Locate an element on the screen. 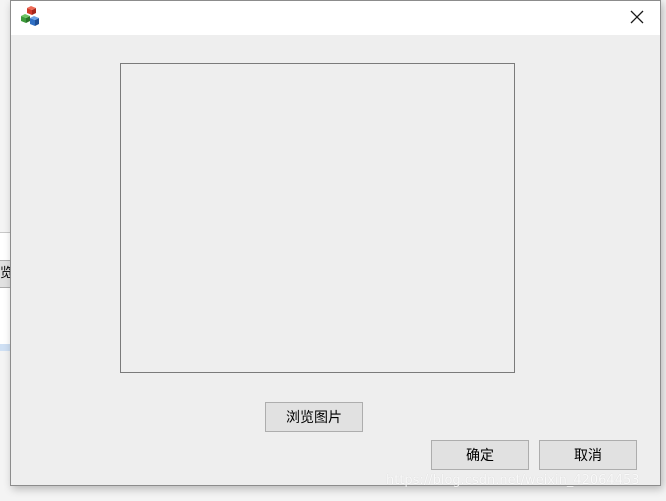 The width and height of the screenshot is (666, 501). browse-image-button: 浏览图片 is located at coordinates (314, 417).